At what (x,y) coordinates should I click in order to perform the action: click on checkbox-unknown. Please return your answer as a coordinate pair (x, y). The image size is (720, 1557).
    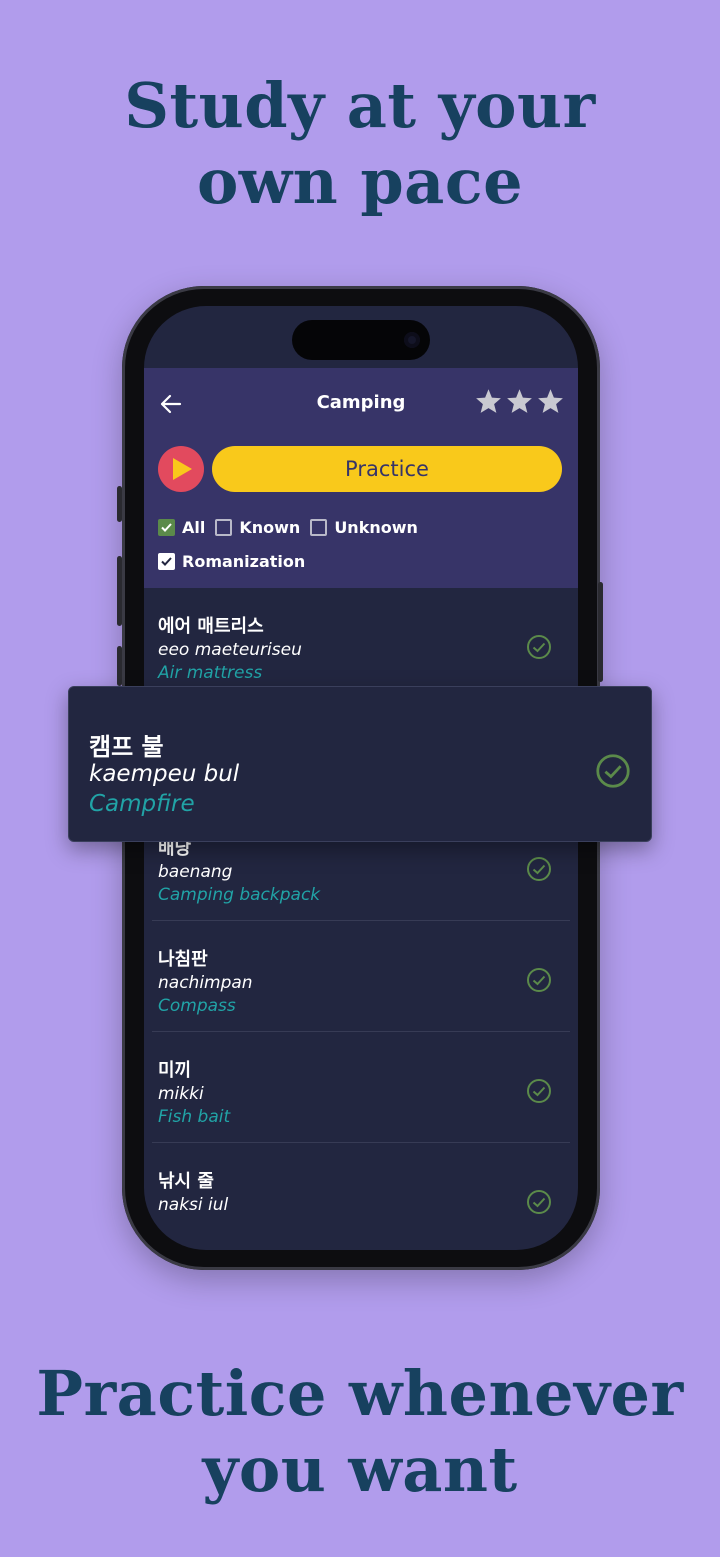
    Looking at the image, I should click on (319, 527).